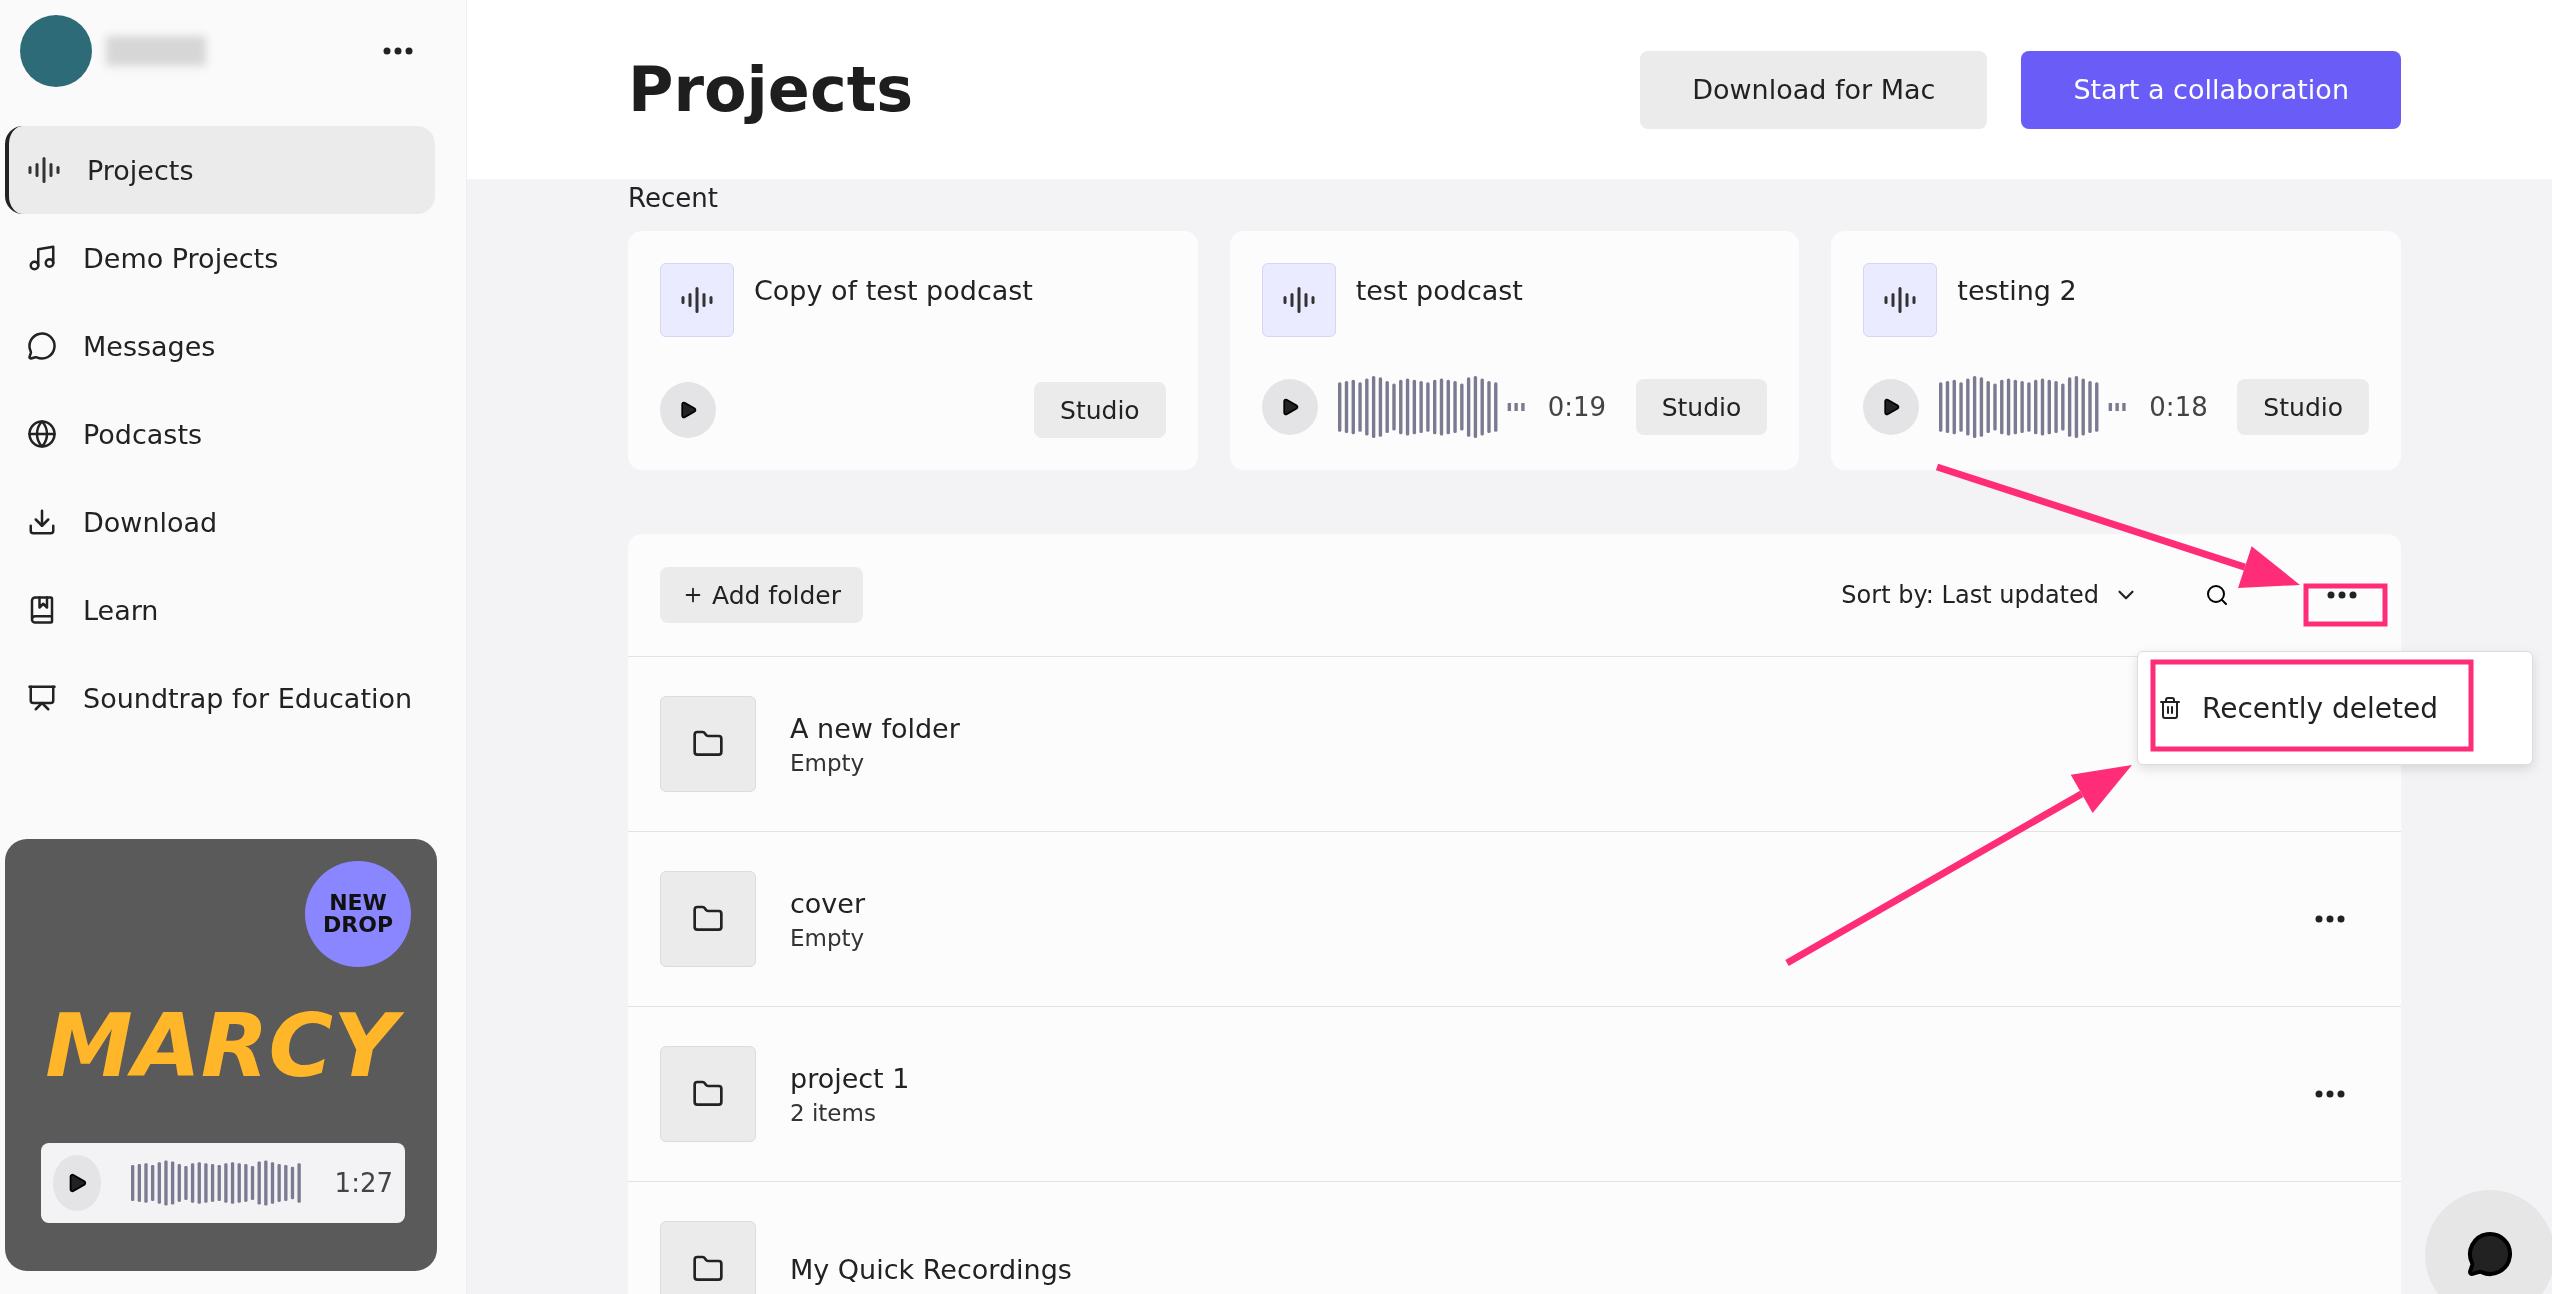 This screenshot has height=1294, width=2552. Describe the element at coordinates (828, 903) in the screenshot. I see `folder-name: cover` at that location.